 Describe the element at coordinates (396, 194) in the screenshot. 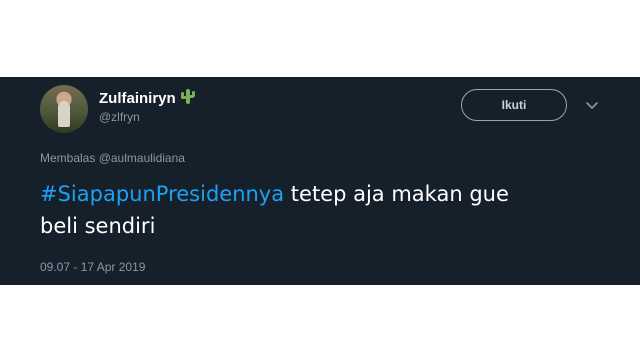

I see `tweet-text-line1: tetep aja makan gue` at that location.